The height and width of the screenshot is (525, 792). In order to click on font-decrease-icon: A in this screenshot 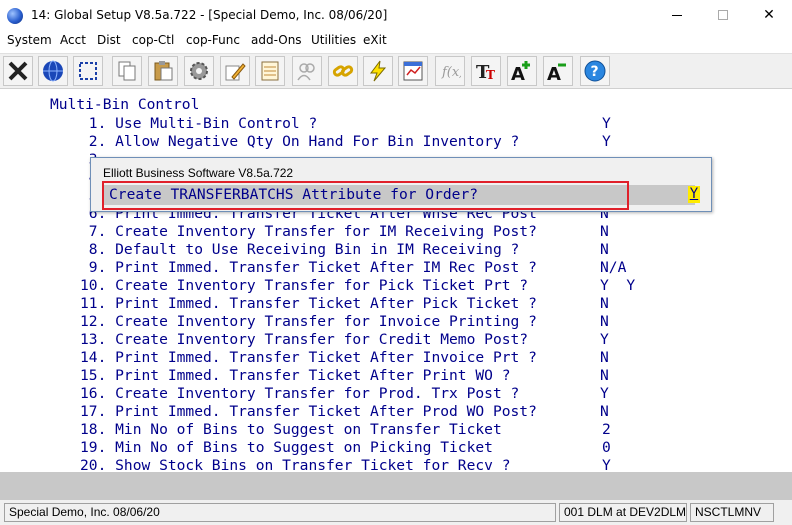, I will do `click(556, 72)`.